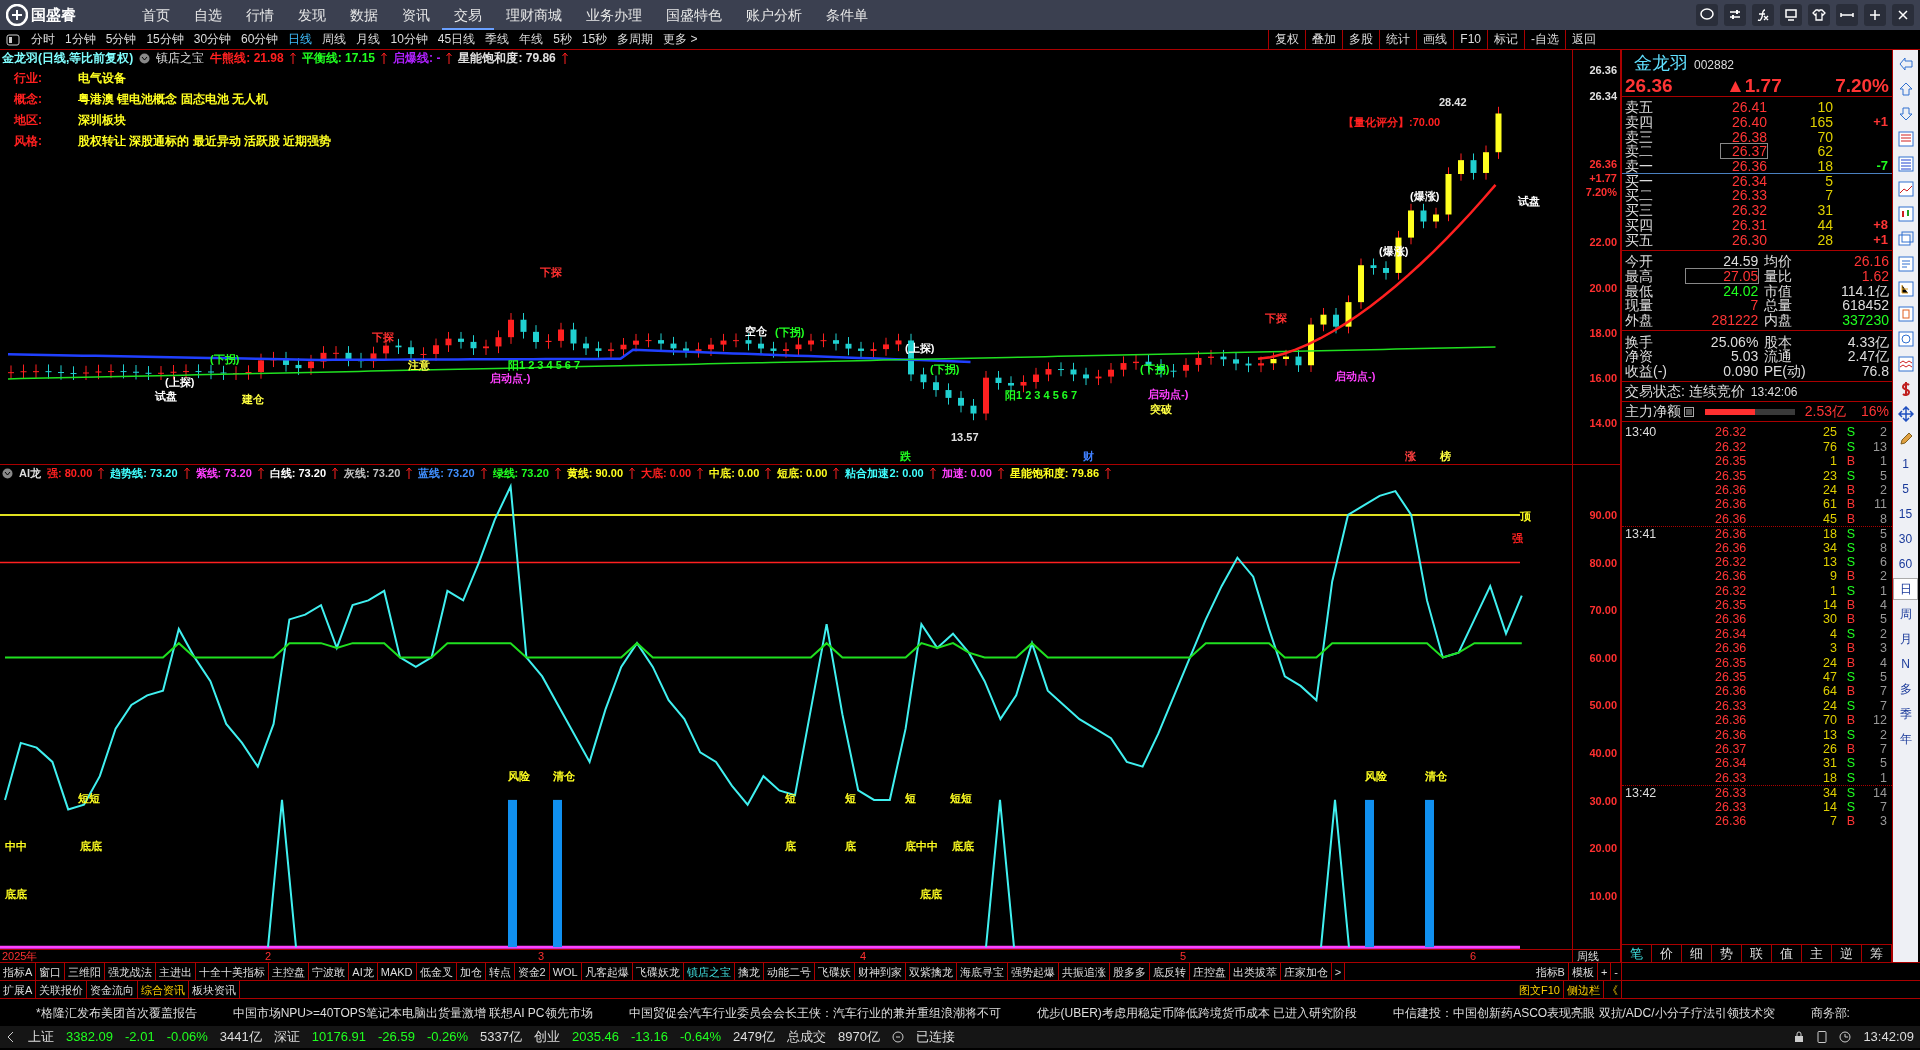  I want to click on period-button: 15, so click(1905, 514).